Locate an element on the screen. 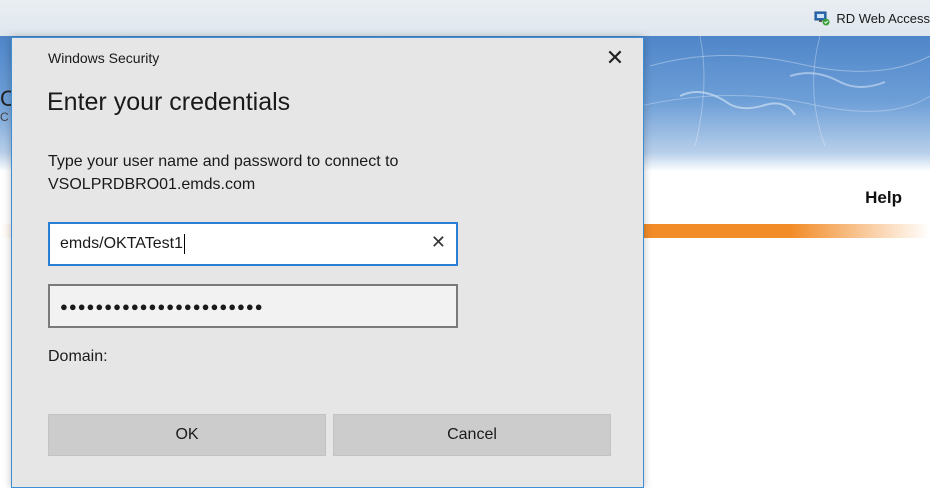  dialog-heading: Enter your credentials is located at coordinates (169, 102).